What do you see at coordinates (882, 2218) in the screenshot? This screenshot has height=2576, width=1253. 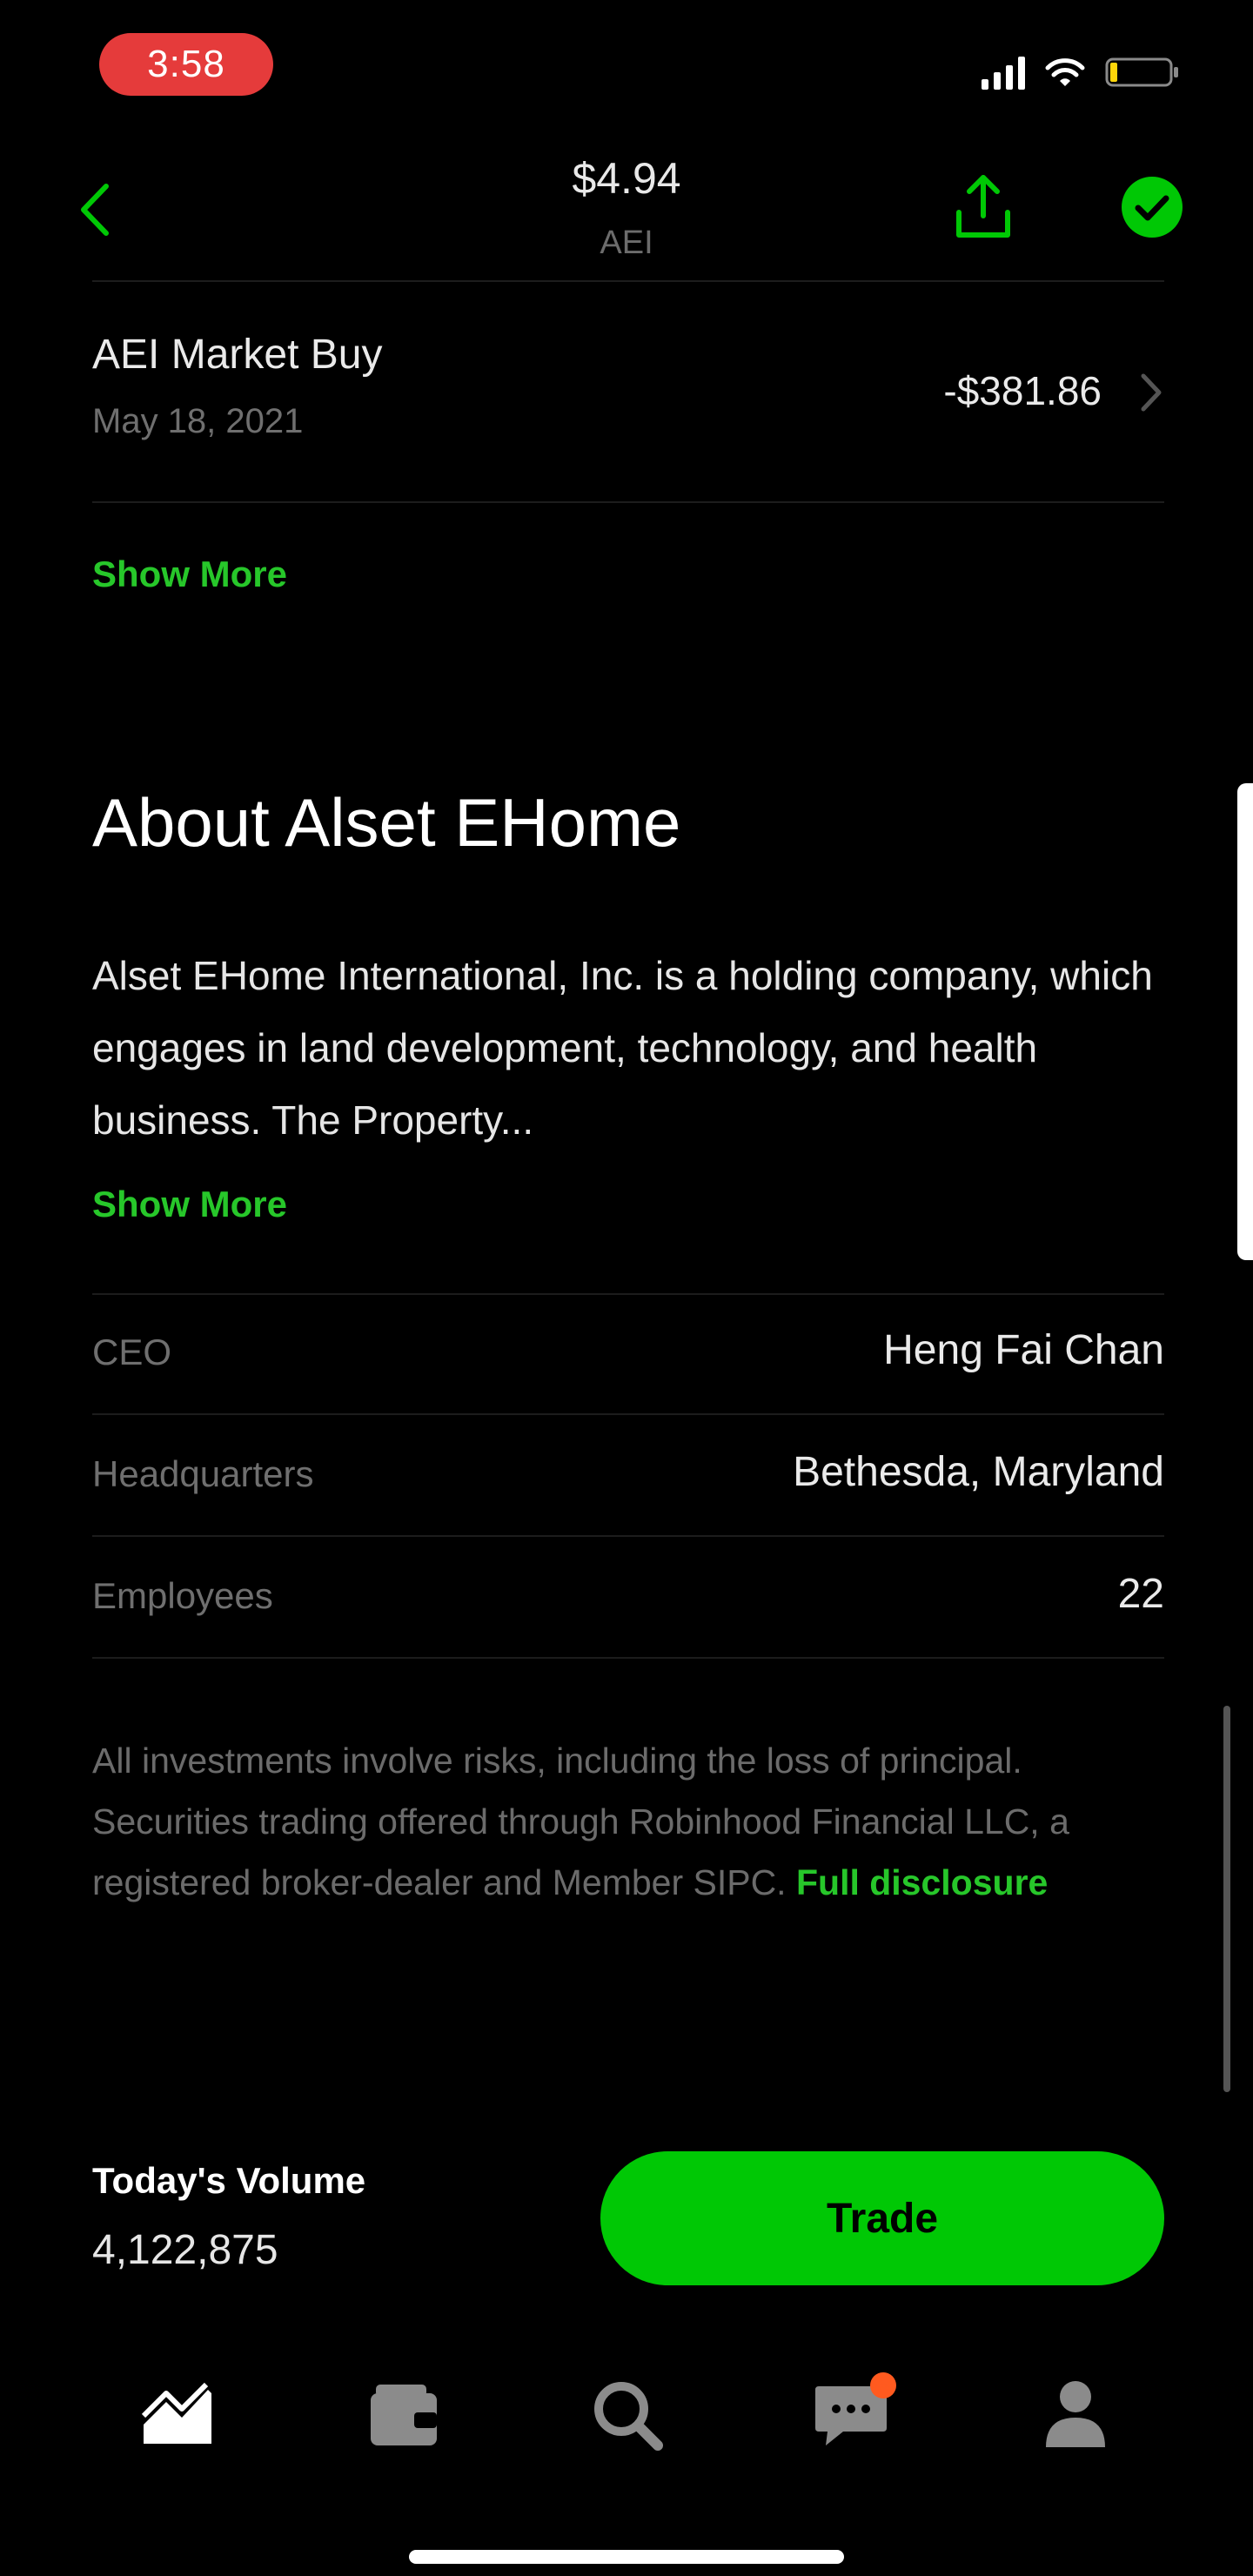 I see `trade-button: Trade` at bounding box center [882, 2218].